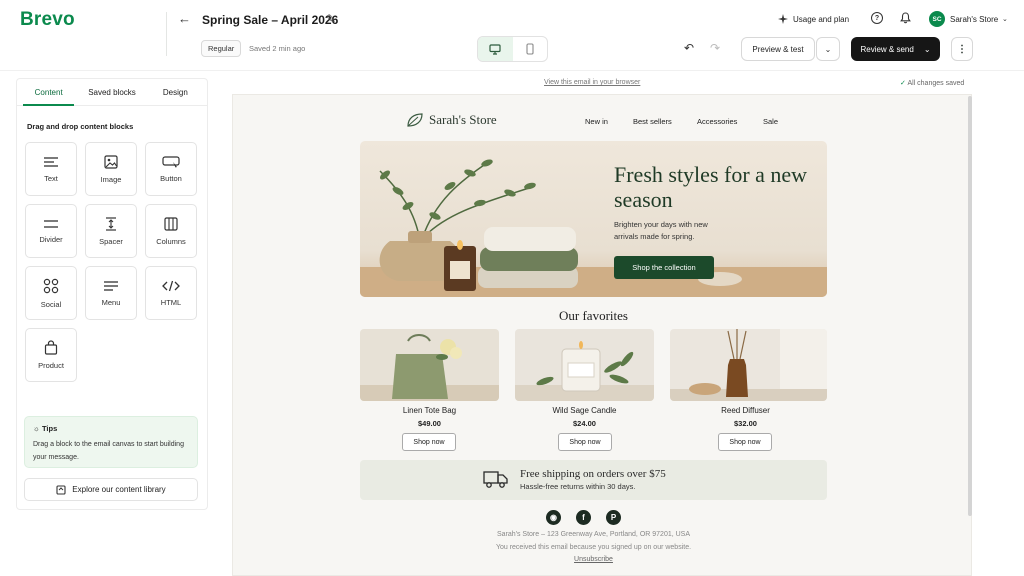 The height and width of the screenshot is (576, 1024). Describe the element at coordinates (593, 559) in the screenshot. I see `unsubscribe-link: Unsubscribe` at that location.